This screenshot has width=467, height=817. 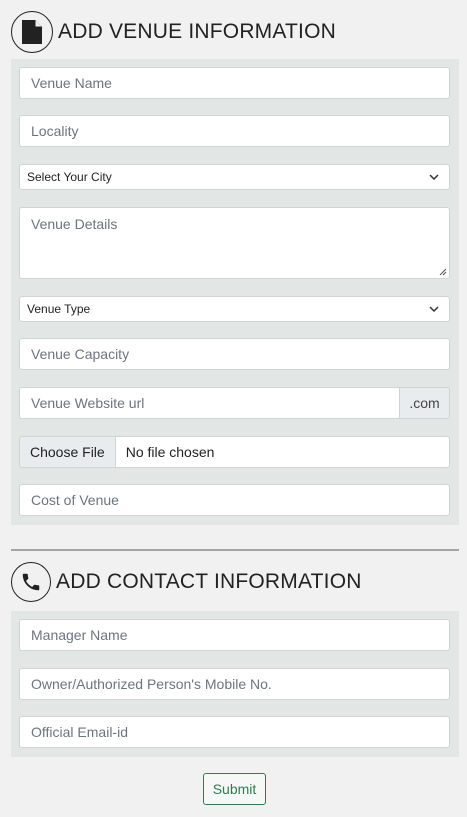 What do you see at coordinates (79, 635) in the screenshot?
I see `manager-name-placeholder: Manager Name` at bounding box center [79, 635].